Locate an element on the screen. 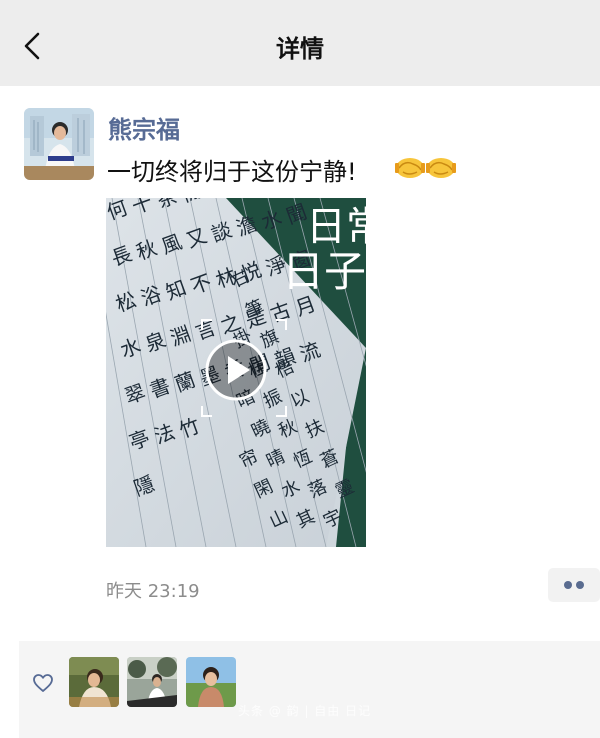 The height and width of the screenshot is (738, 600). likes-section is located at coordinates (309, 689).